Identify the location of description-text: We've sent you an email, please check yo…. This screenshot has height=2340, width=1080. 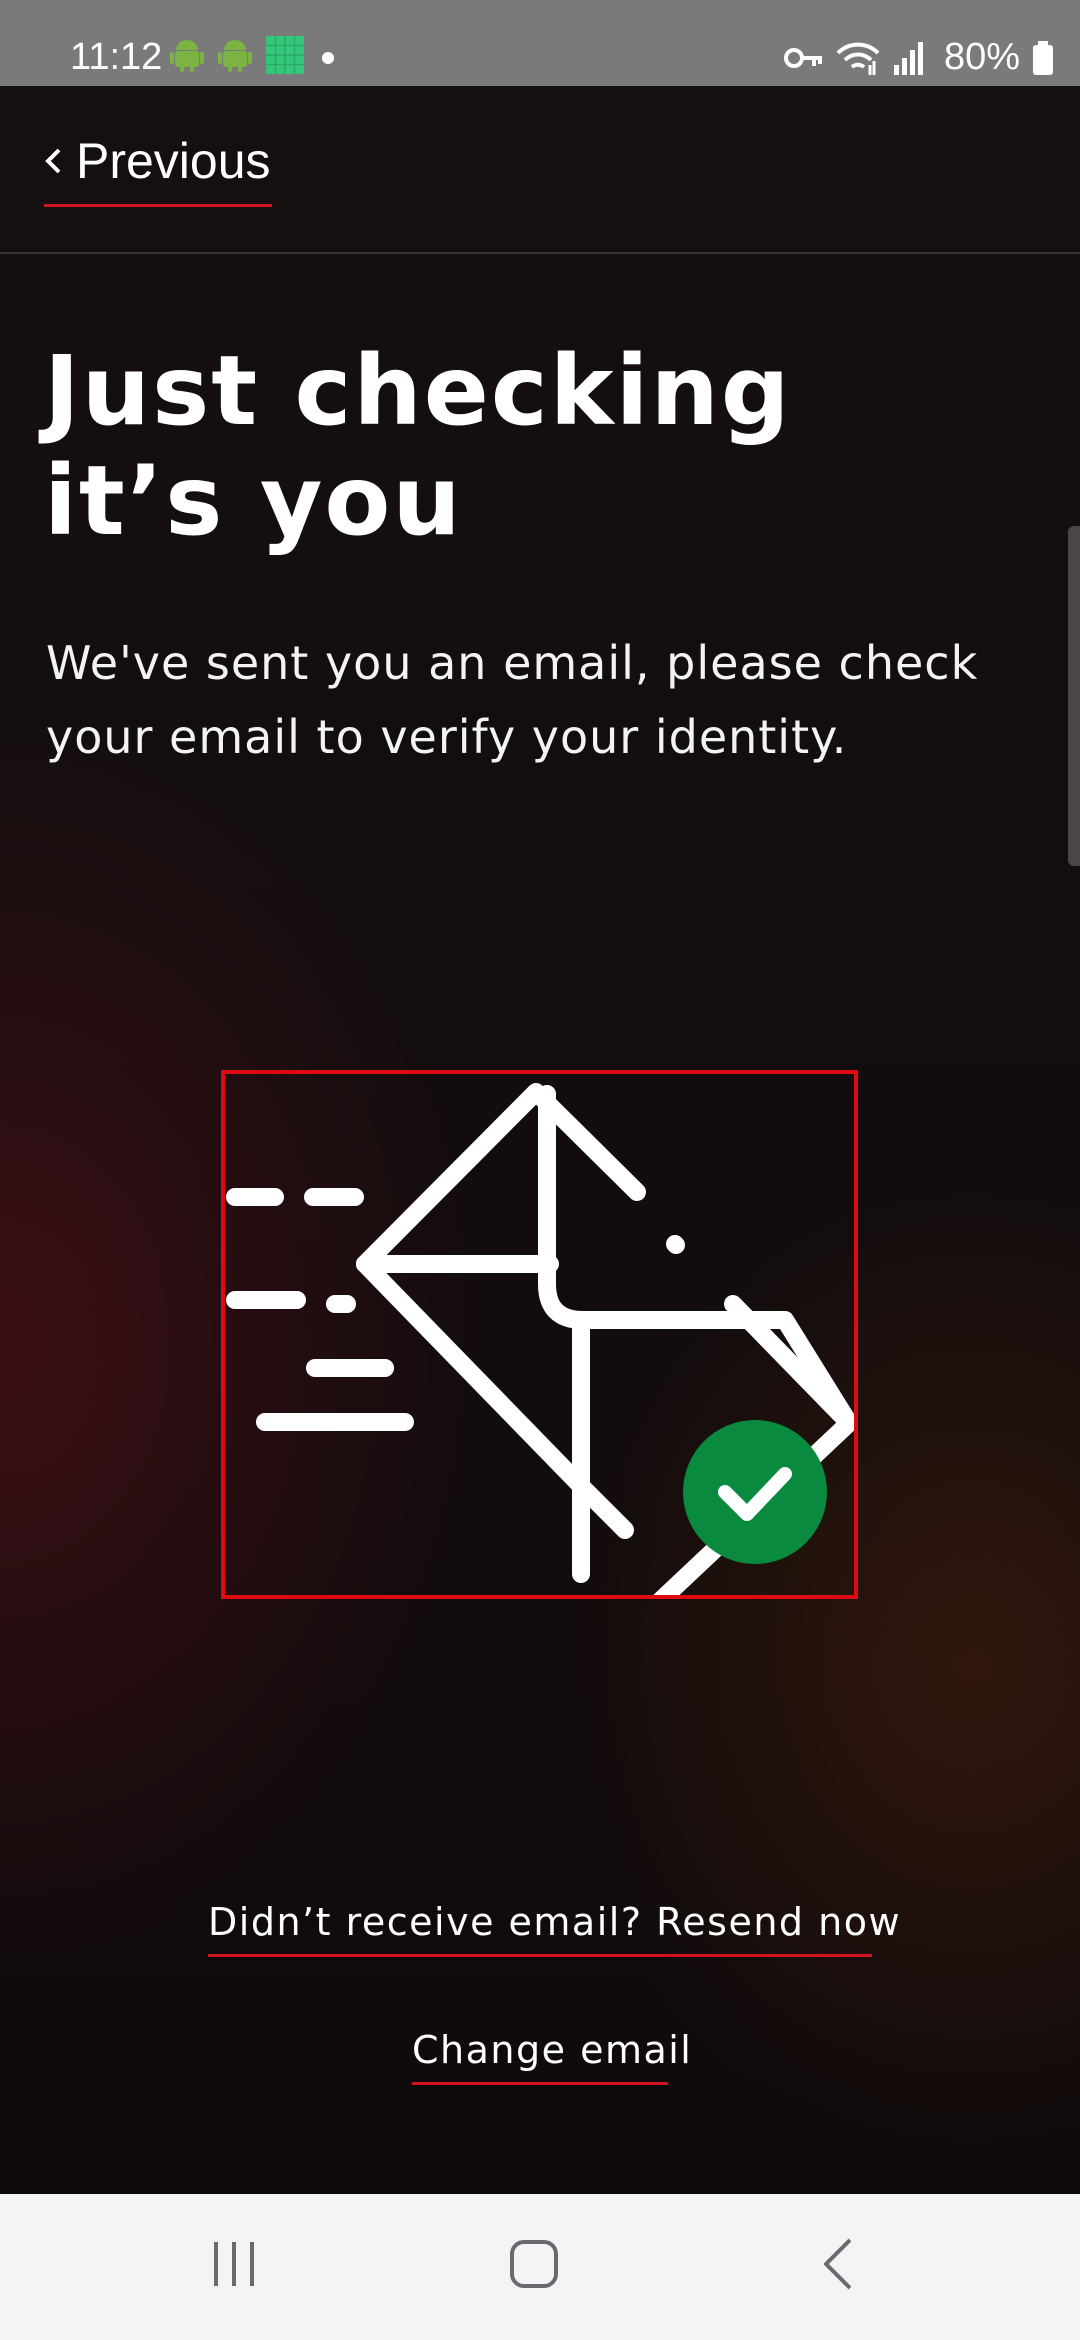
(512, 700).